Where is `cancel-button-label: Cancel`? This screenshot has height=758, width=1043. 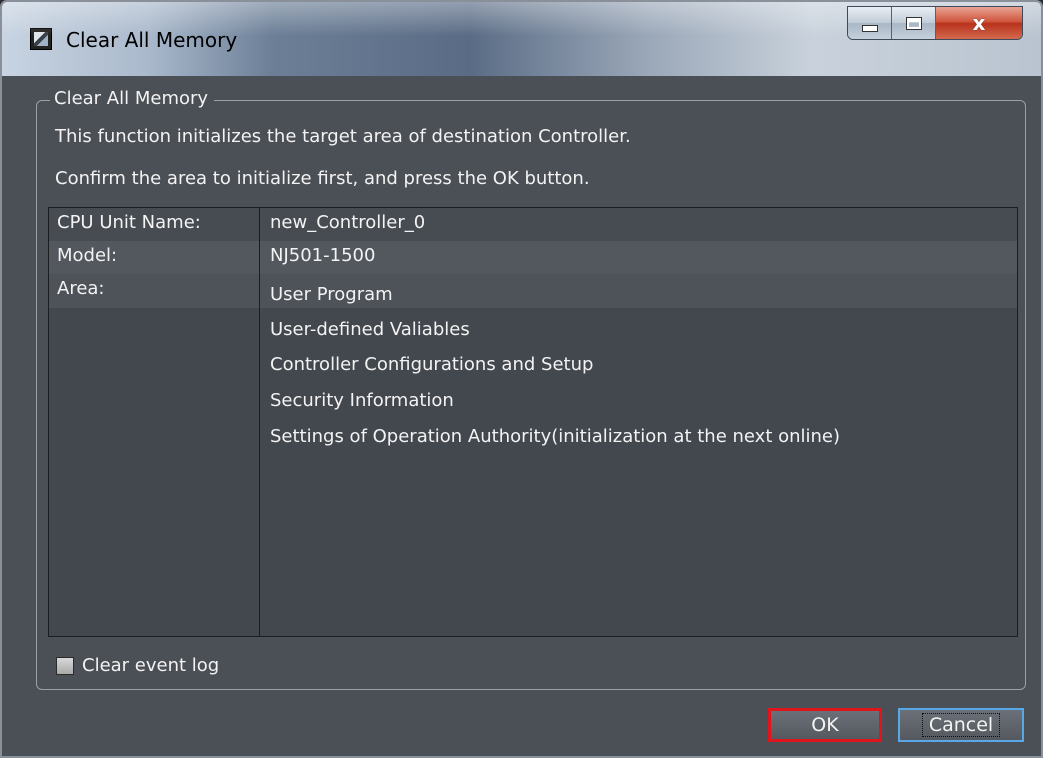
cancel-button-label: Cancel is located at coordinates (961, 725).